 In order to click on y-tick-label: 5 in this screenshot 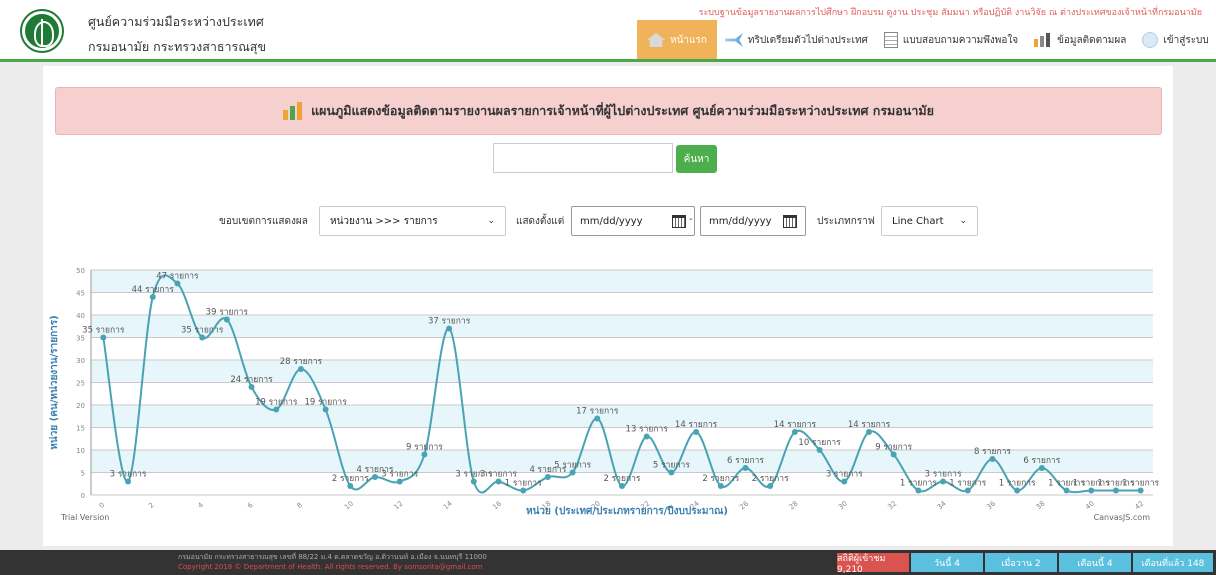, I will do `click(83, 474)`.